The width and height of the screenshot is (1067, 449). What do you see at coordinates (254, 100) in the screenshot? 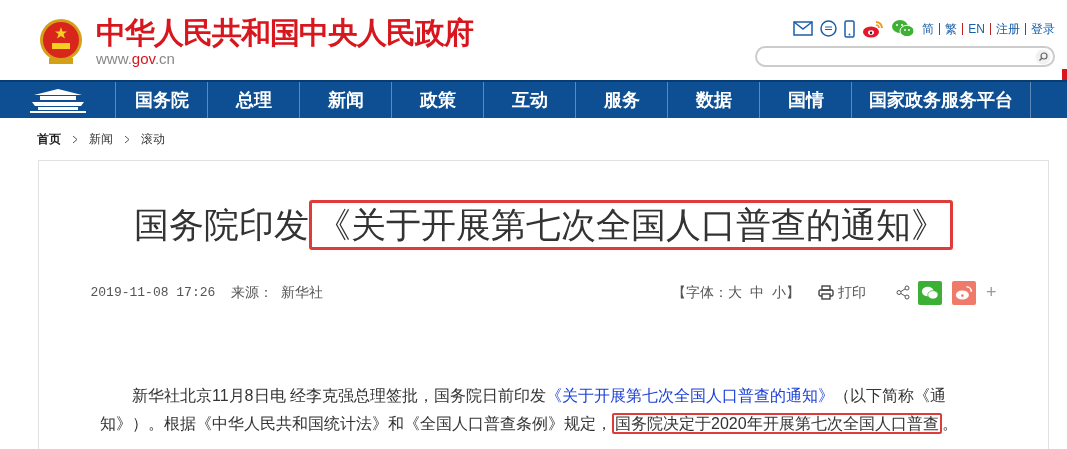
I see `nav-item: 总理` at bounding box center [254, 100].